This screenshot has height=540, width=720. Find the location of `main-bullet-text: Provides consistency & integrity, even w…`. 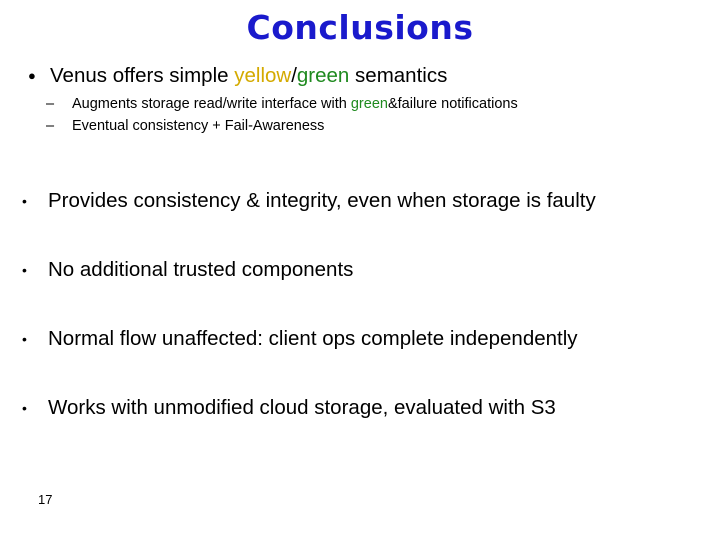

main-bullet-text: Provides consistency & integrity, even w… is located at coordinates (322, 200).